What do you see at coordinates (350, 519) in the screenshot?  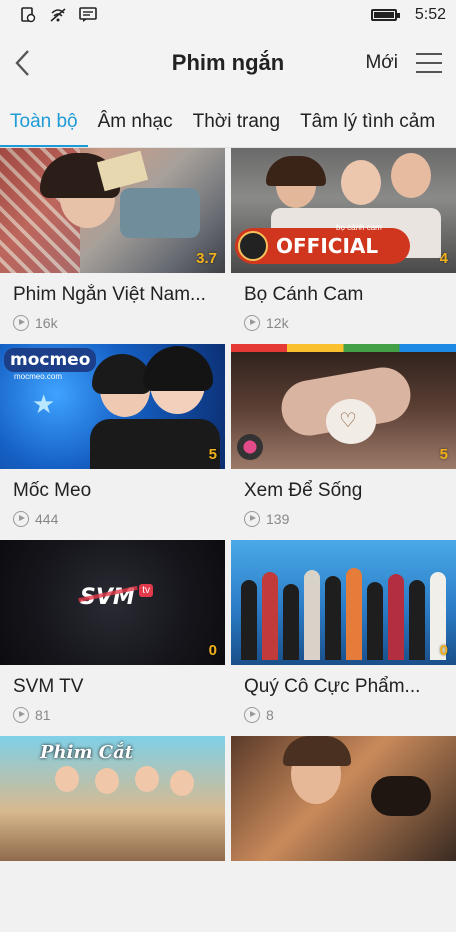 I see `view-count: 139` at bounding box center [350, 519].